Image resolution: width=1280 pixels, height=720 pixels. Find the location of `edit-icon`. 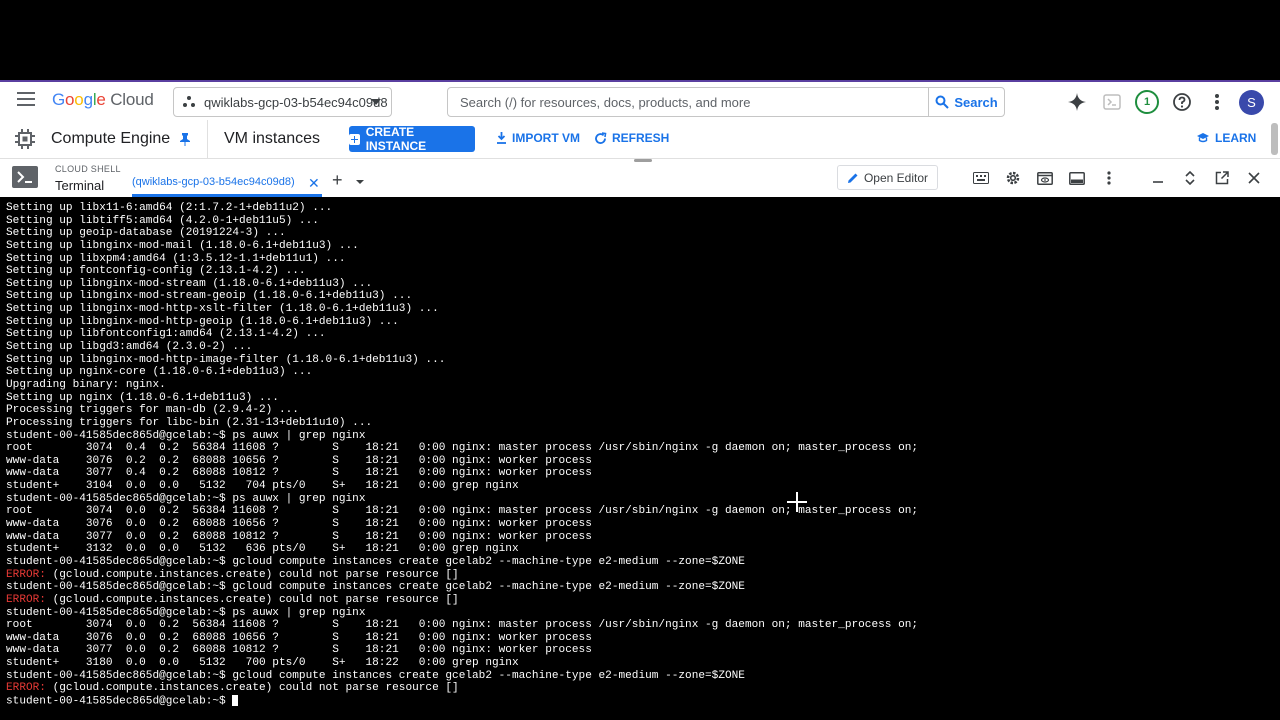

edit-icon is located at coordinates (852, 178).